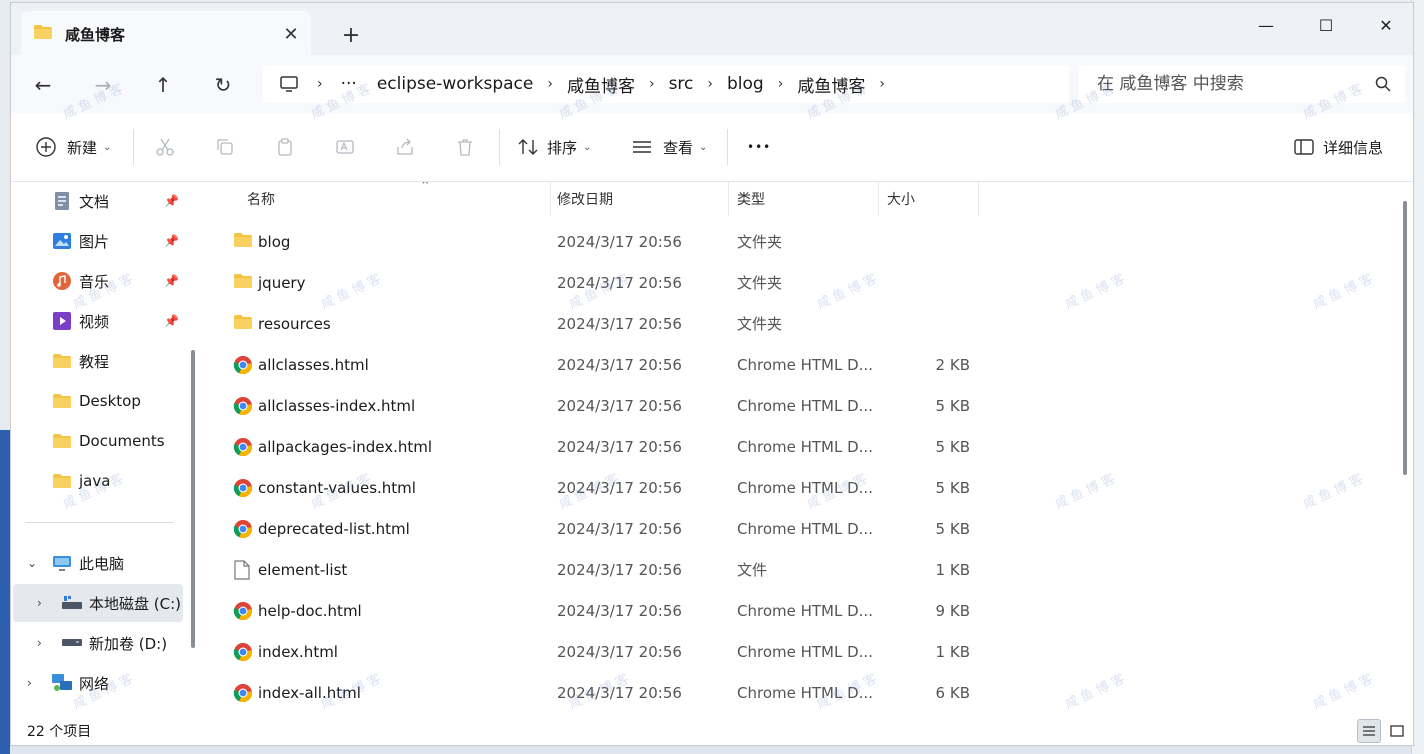 The width and height of the screenshot is (1424, 754). I want to click on close-window-button: ✕, so click(1385, 25).